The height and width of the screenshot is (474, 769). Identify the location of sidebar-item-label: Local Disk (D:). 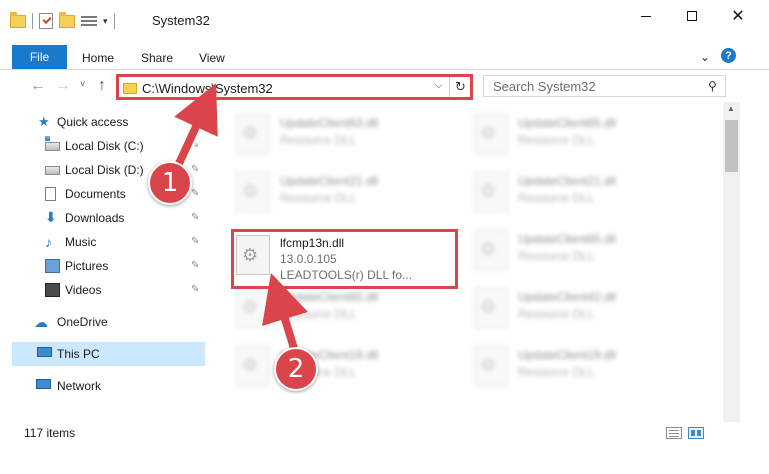
(104, 170).